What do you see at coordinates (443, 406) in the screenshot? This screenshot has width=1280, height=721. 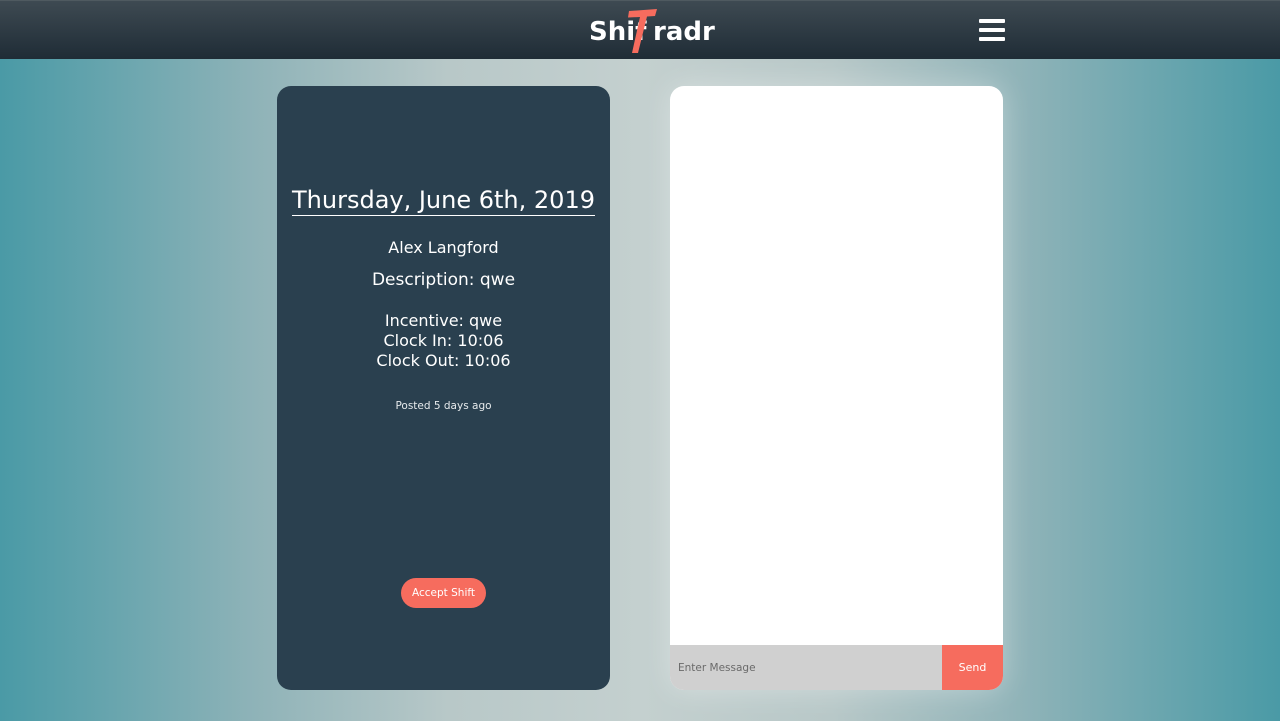 I see `shift-posted-time: Posted 5 days ago` at bounding box center [443, 406].